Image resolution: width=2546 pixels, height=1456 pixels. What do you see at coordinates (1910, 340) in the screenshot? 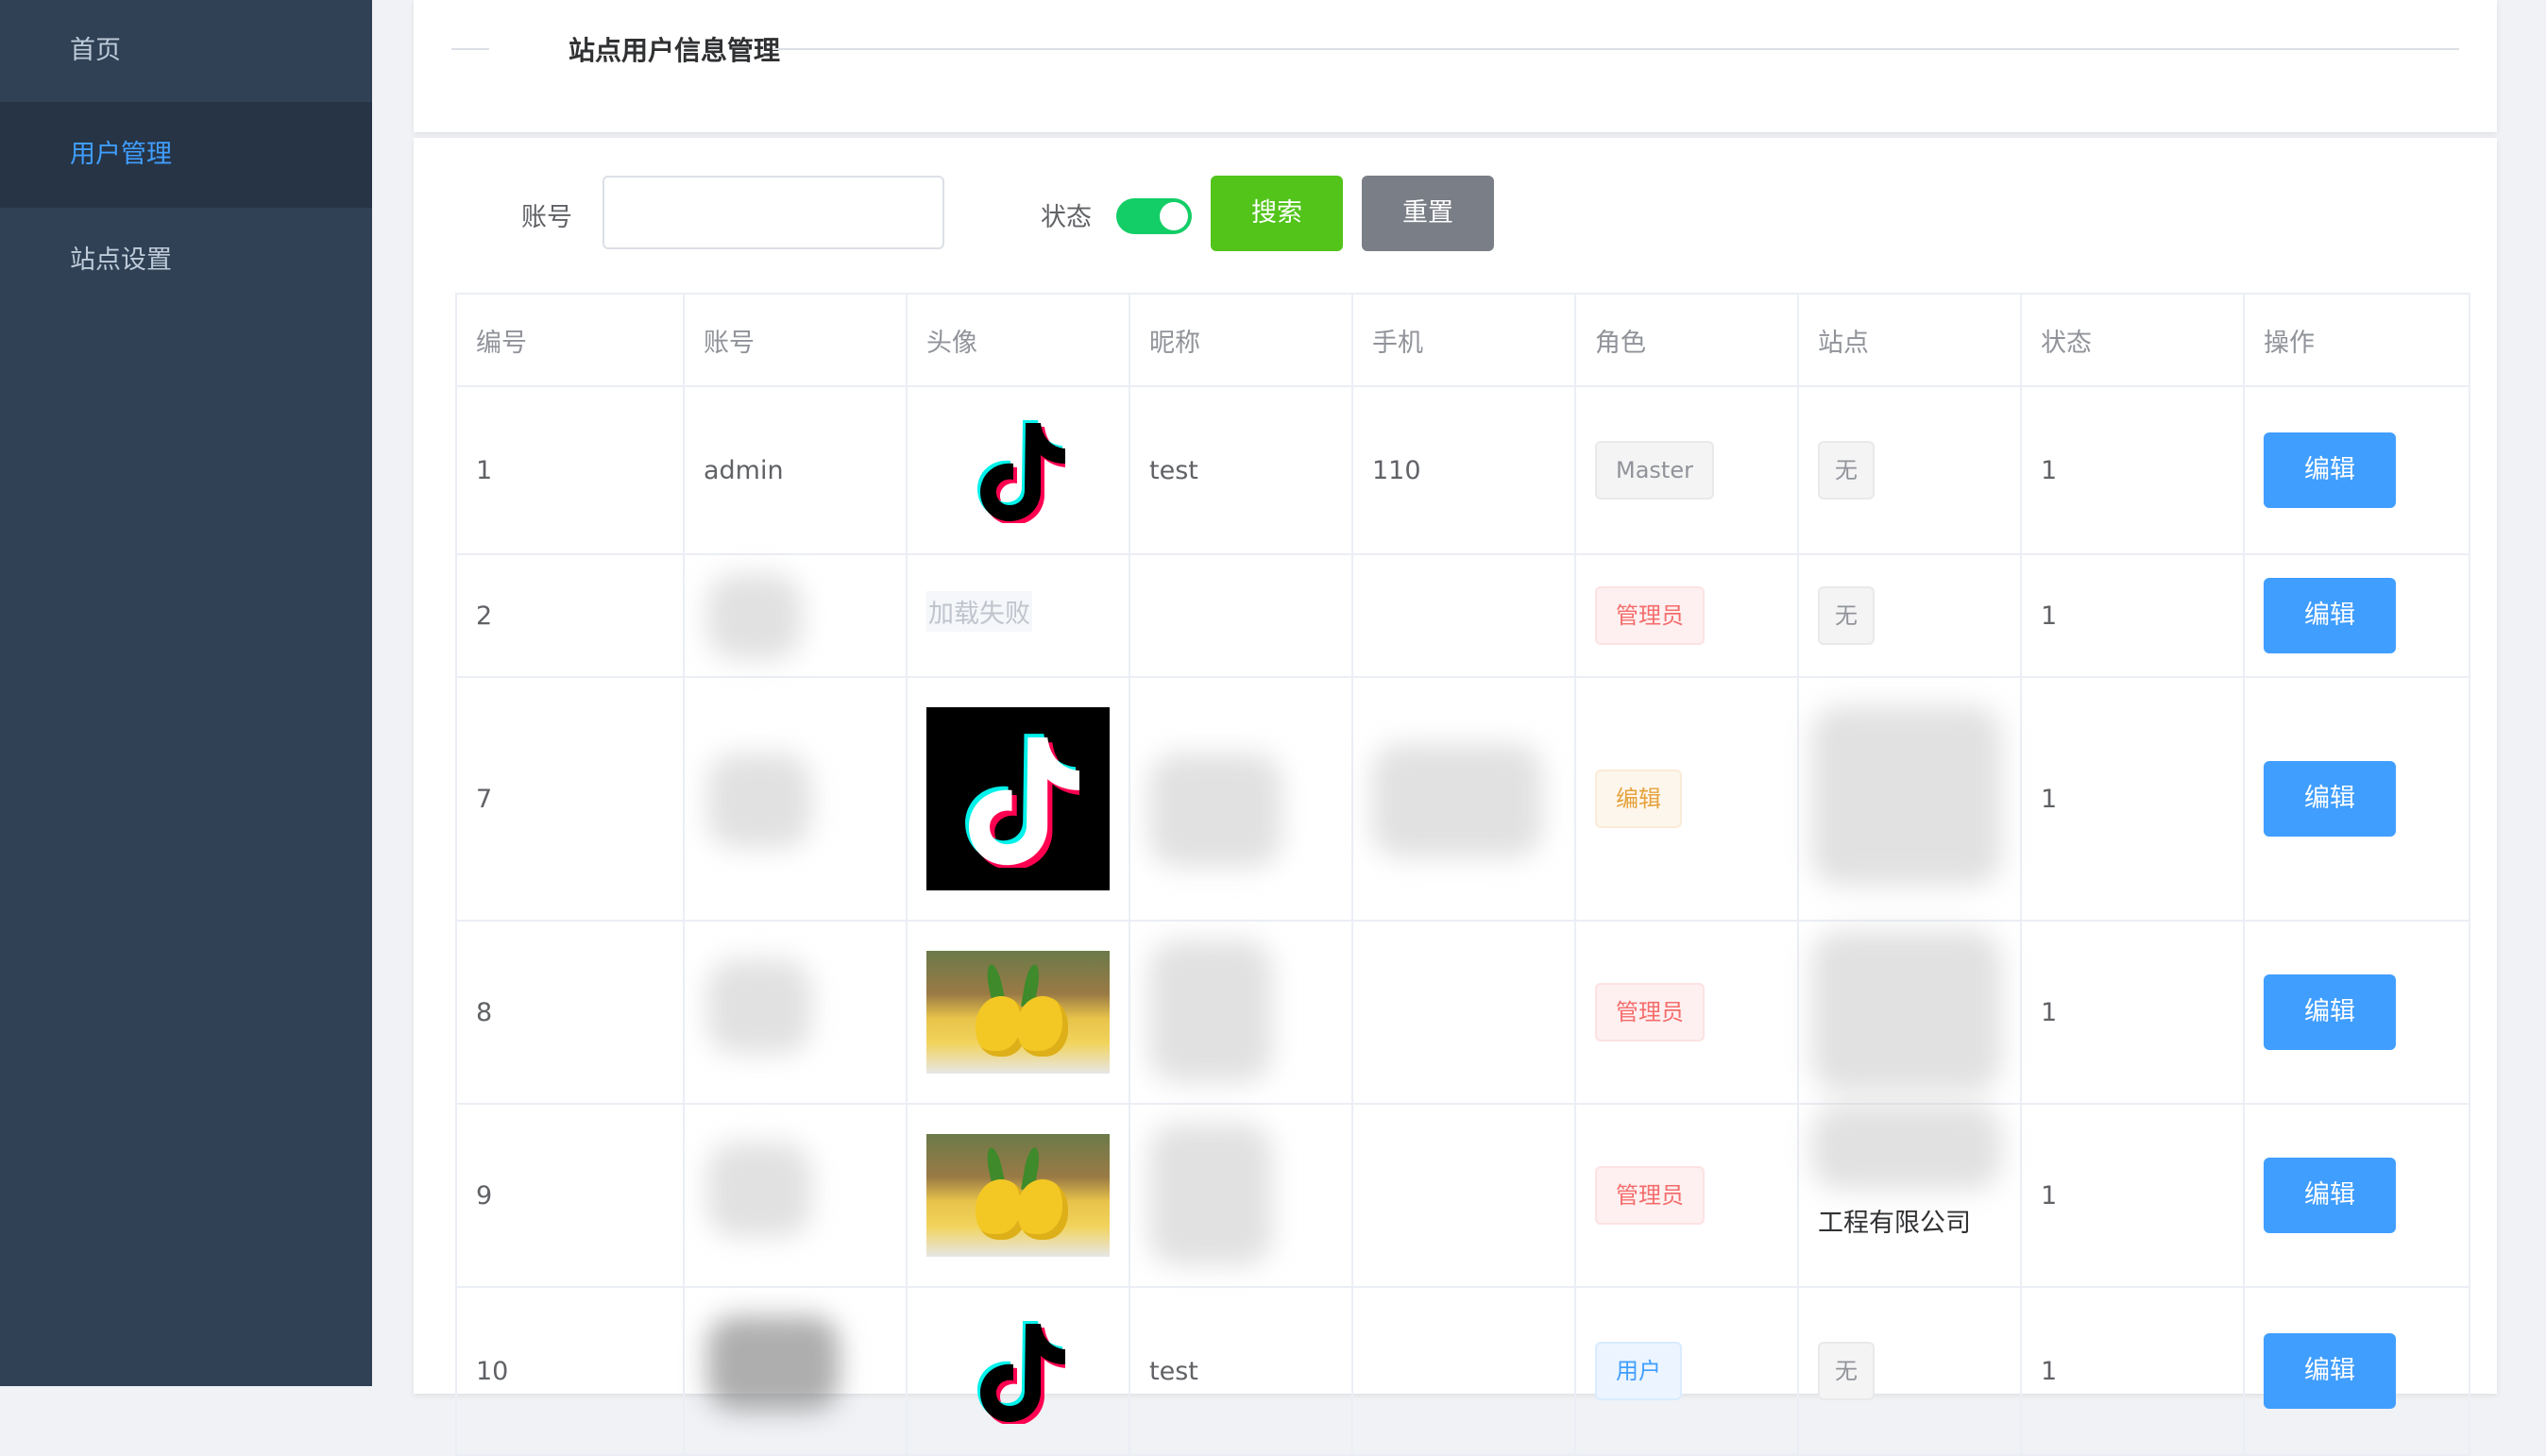
I see `column-header: 站点` at bounding box center [1910, 340].